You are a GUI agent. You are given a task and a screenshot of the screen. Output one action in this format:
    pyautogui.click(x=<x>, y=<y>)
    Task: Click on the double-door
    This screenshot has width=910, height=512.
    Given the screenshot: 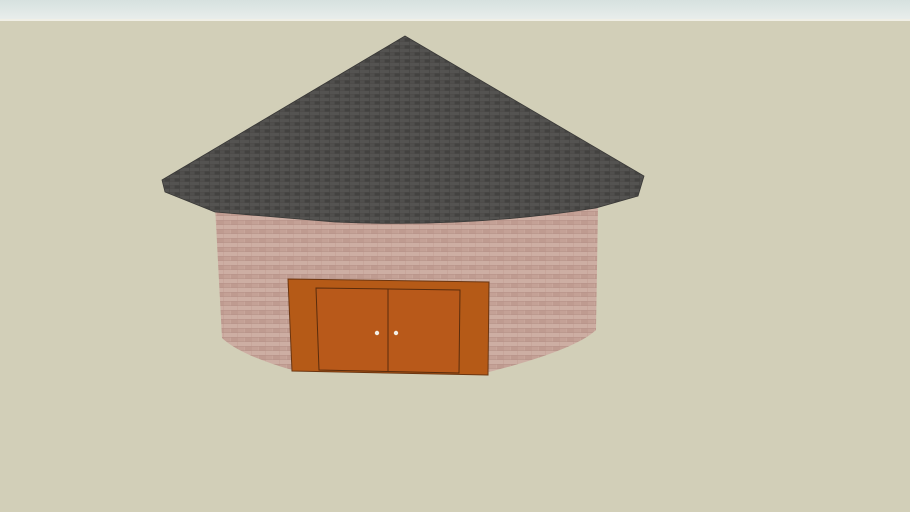 What is the action you would take?
    pyautogui.click(x=388, y=327)
    